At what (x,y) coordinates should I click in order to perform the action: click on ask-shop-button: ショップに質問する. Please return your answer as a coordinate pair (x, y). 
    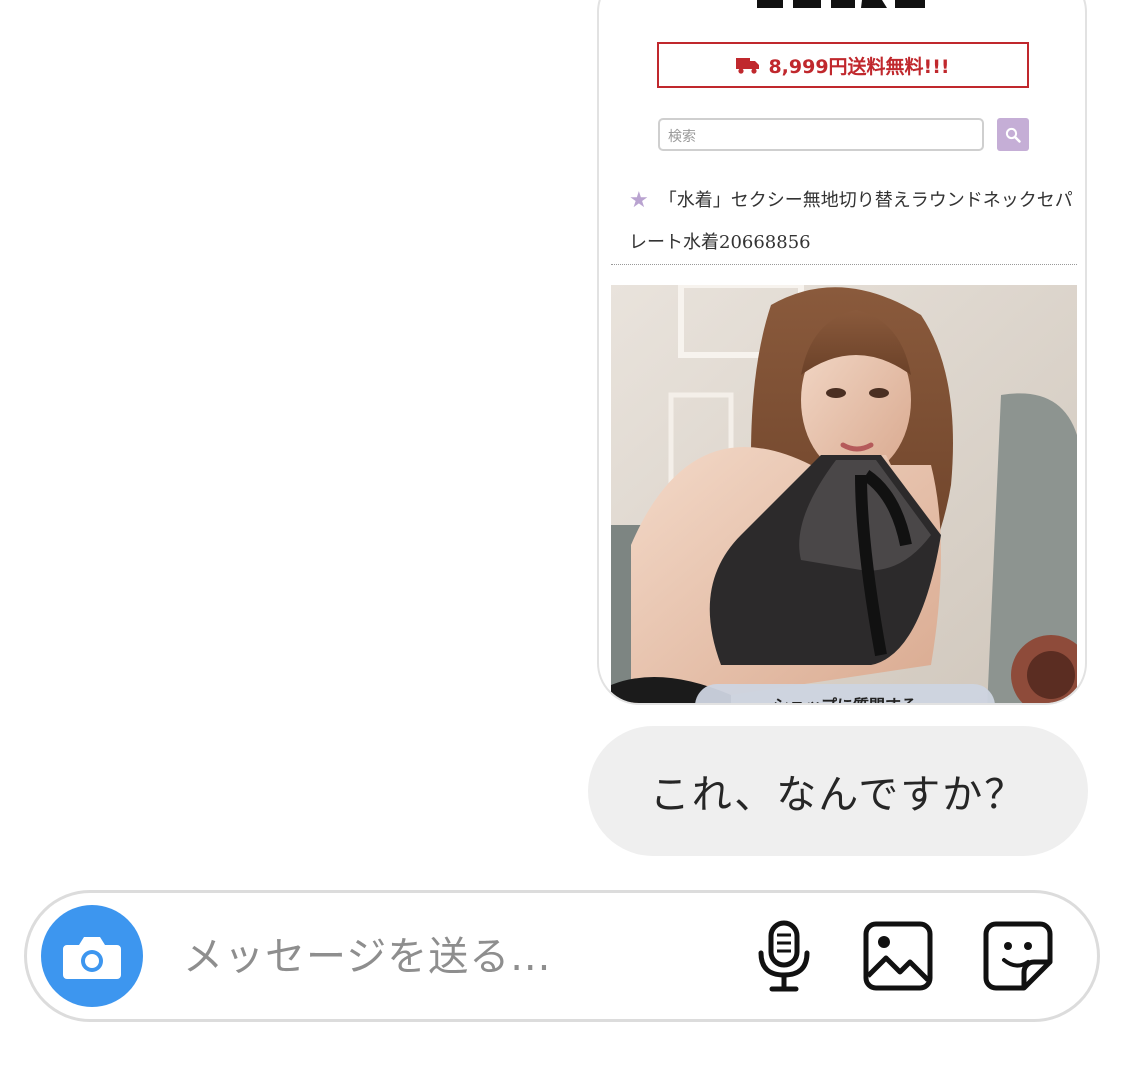
    Looking at the image, I should click on (845, 693).